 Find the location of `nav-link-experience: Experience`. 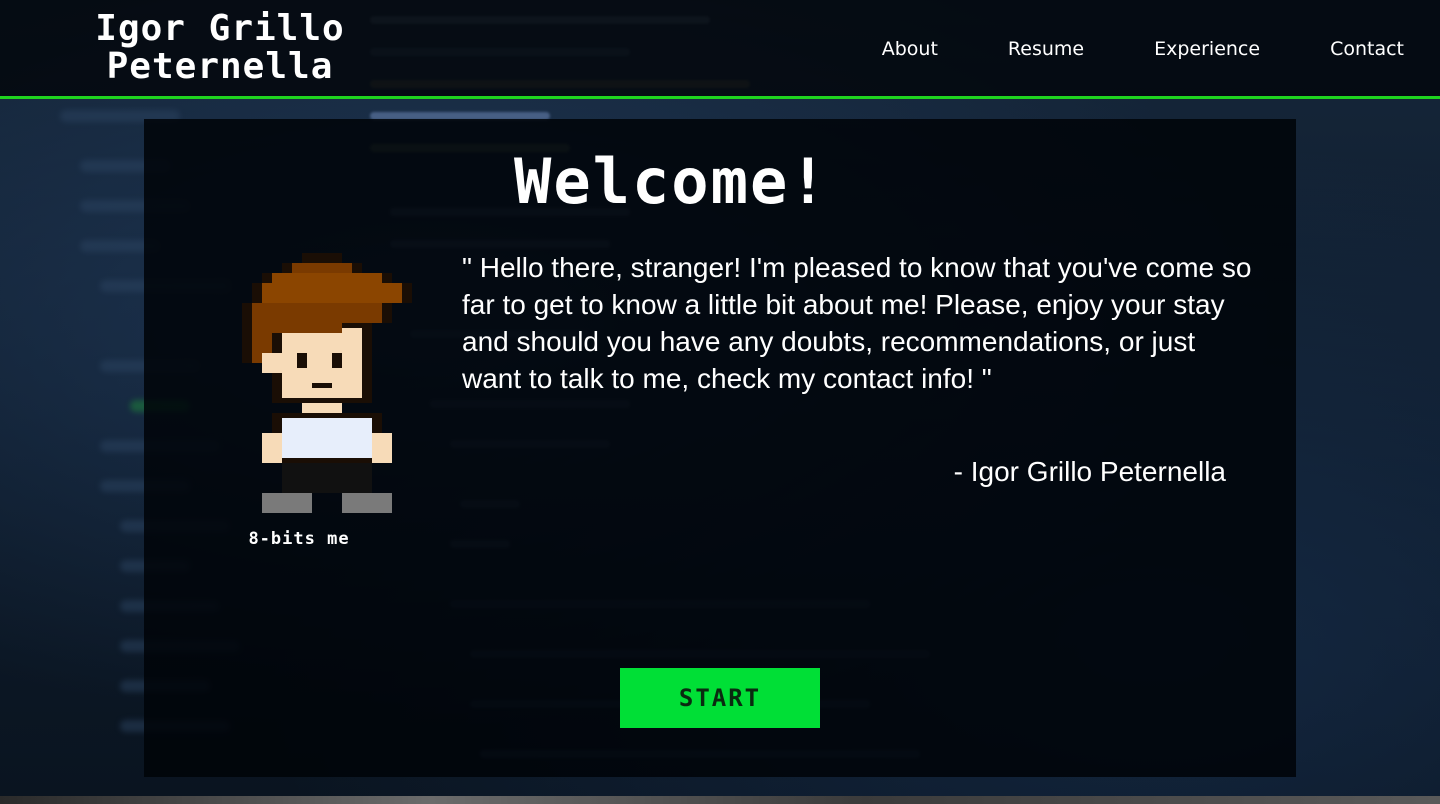

nav-link-experience: Experience is located at coordinates (1172, 49).